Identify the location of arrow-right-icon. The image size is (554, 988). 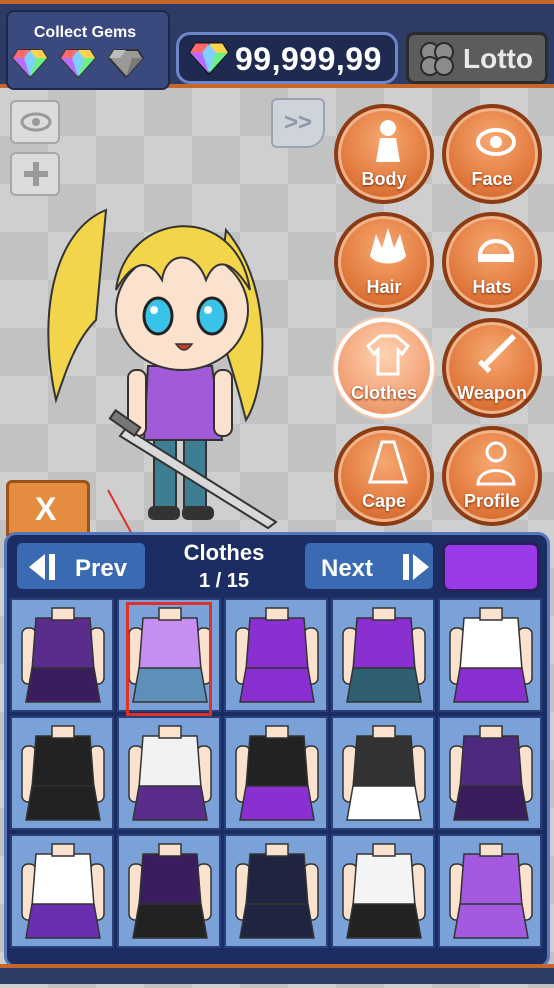
(416, 567).